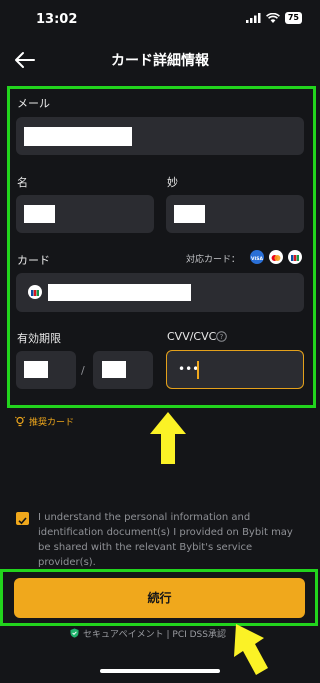 Image resolution: width=320 pixels, height=683 pixels. I want to click on last-name-field, so click(235, 214).